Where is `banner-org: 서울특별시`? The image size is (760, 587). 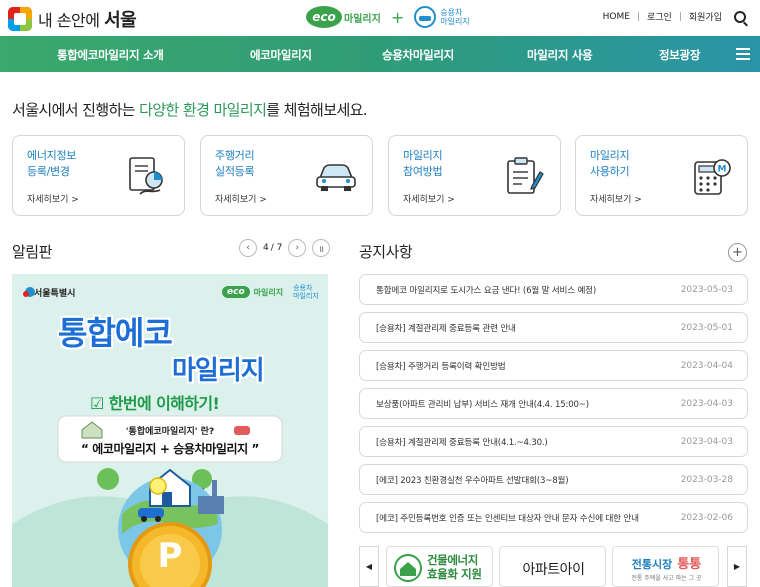
banner-org: 서울특별시 is located at coordinates (55, 294).